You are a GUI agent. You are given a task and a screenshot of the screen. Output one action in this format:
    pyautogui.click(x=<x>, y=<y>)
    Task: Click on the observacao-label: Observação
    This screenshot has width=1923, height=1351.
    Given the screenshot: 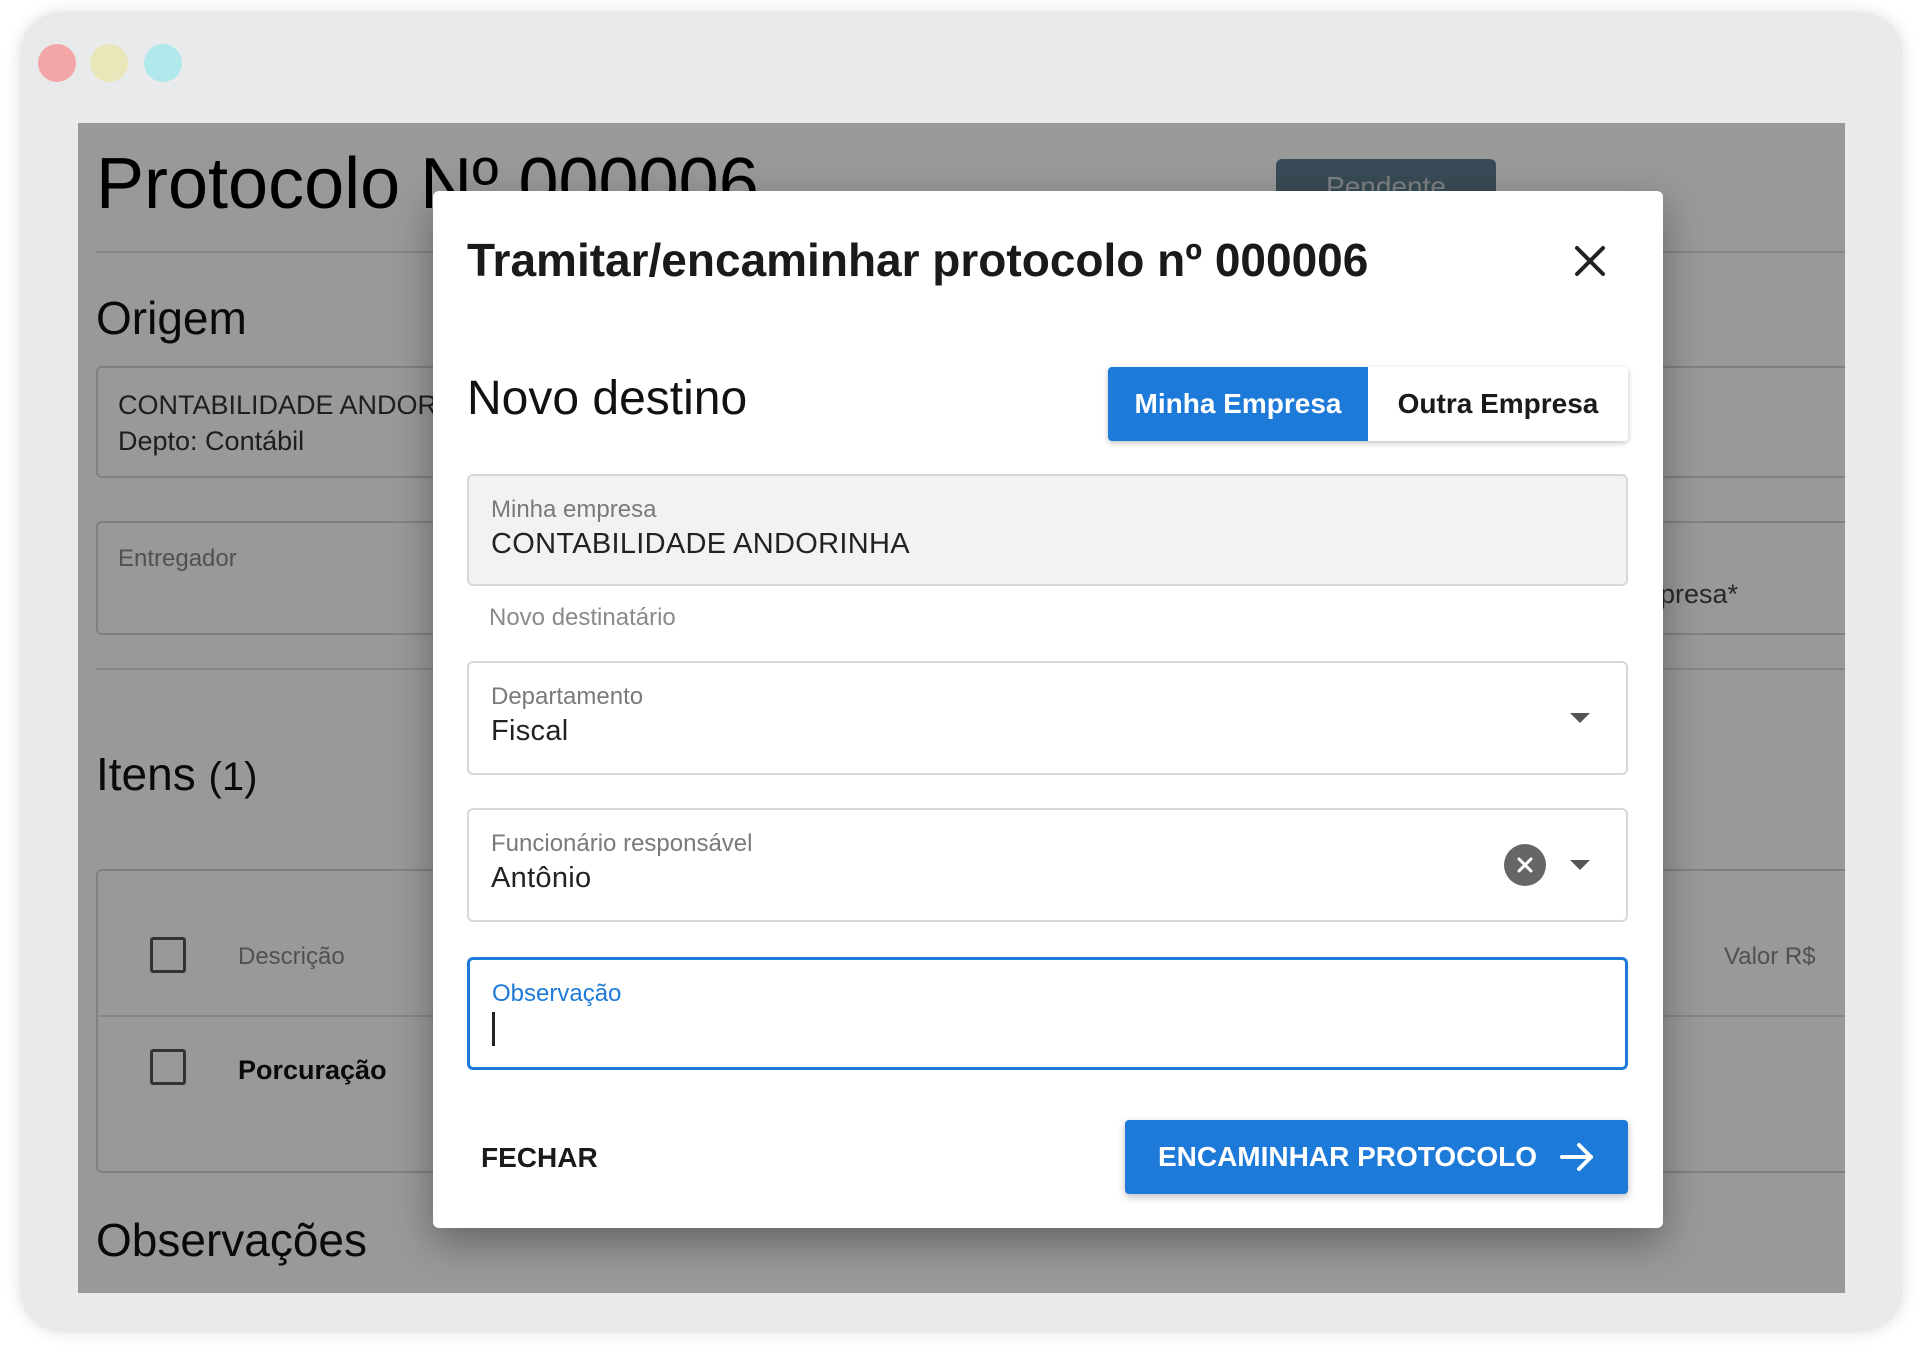 What is the action you would take?
    pyautogui.click(x=557, y=993)
    